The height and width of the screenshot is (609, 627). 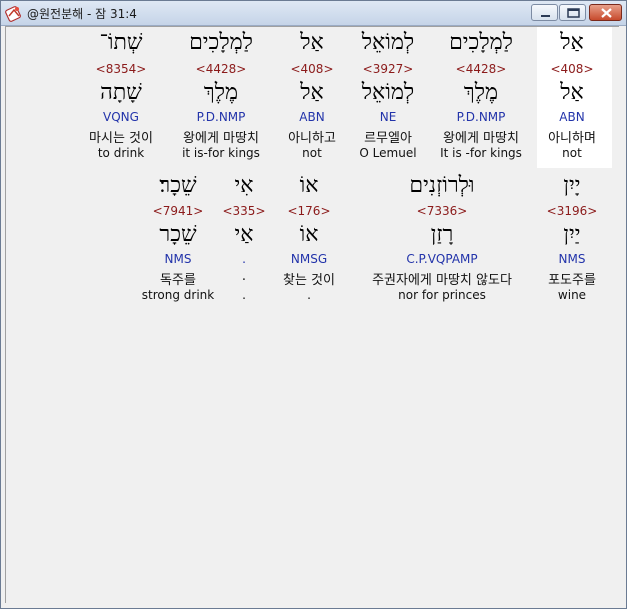 I want to click on strong-number-link: <3196>, so click(x=572, y=211).